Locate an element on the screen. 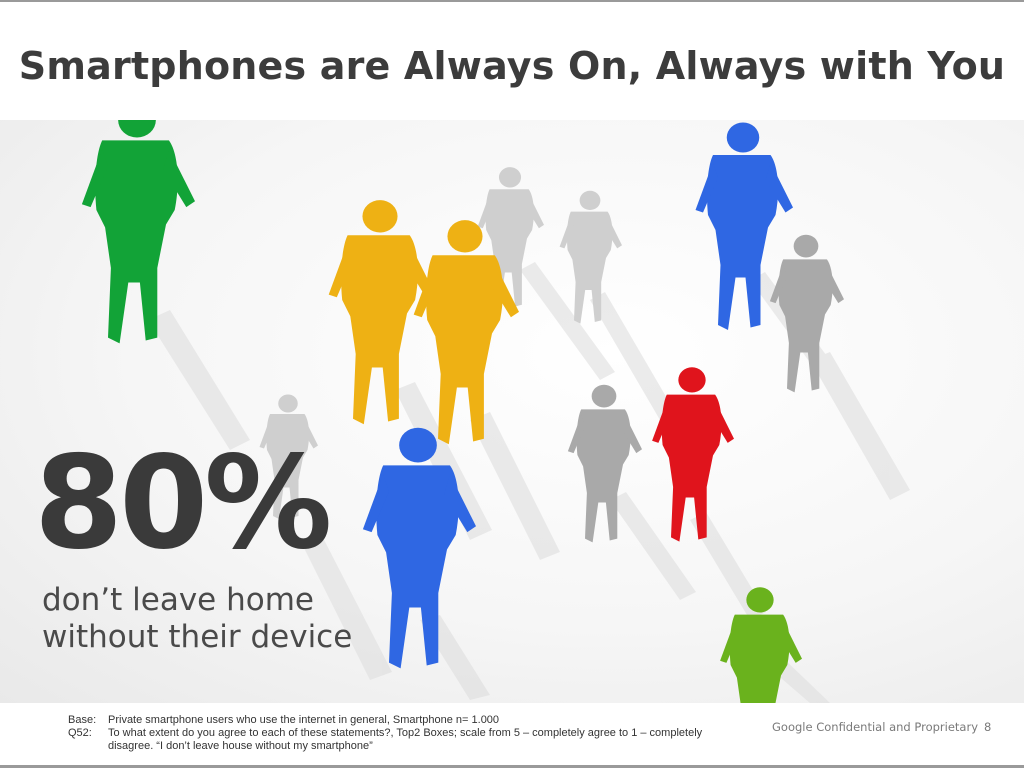 Image resolution: width=1024 pixels, height=768 pixels. stat-caption: don’t leave home without their device is located at coordinates (197, 619).